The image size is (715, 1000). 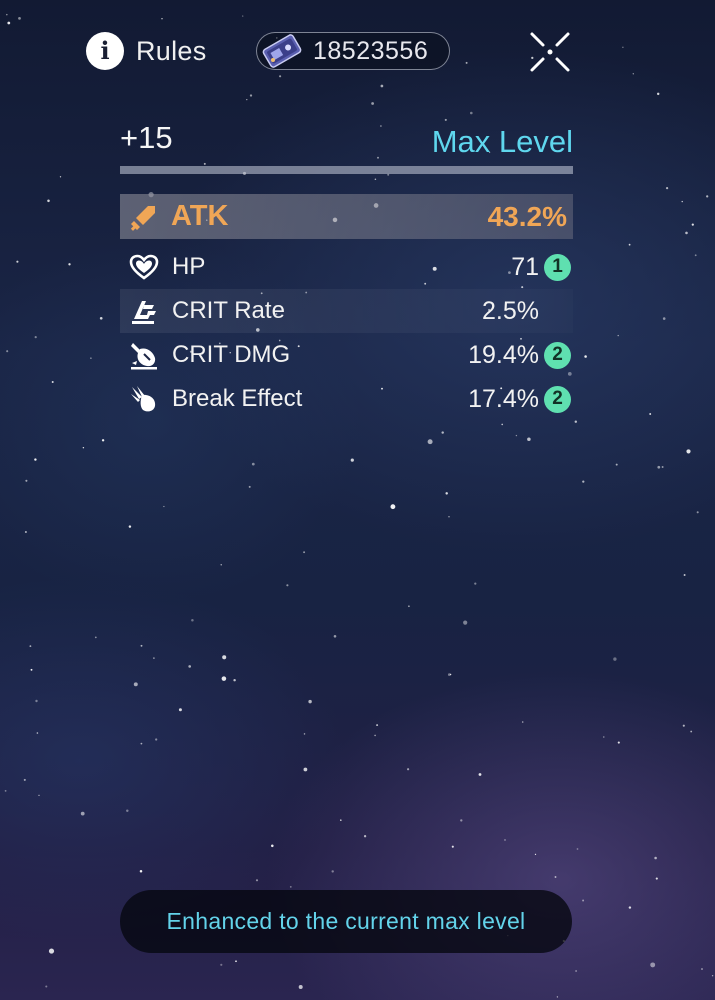 I want to click on main-stat-value: 43.2%, so click(x=527, y=216).